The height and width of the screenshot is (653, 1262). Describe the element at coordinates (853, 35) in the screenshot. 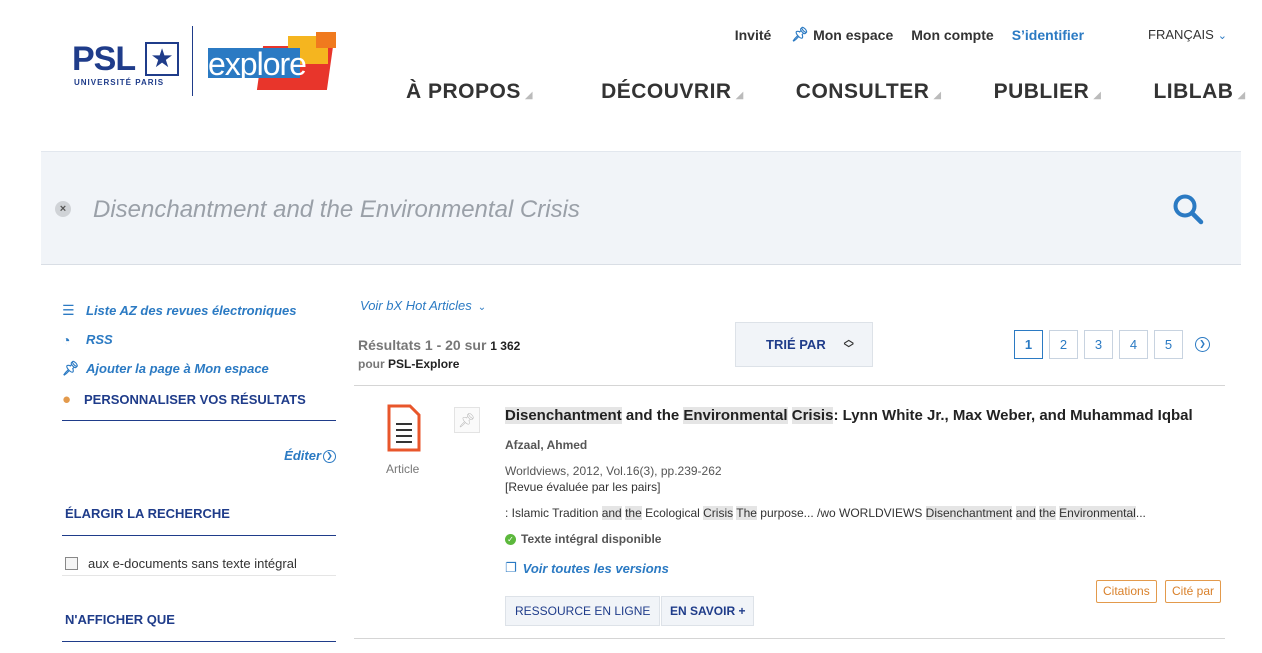

I see `my-space-link: Mon espace` at that location.